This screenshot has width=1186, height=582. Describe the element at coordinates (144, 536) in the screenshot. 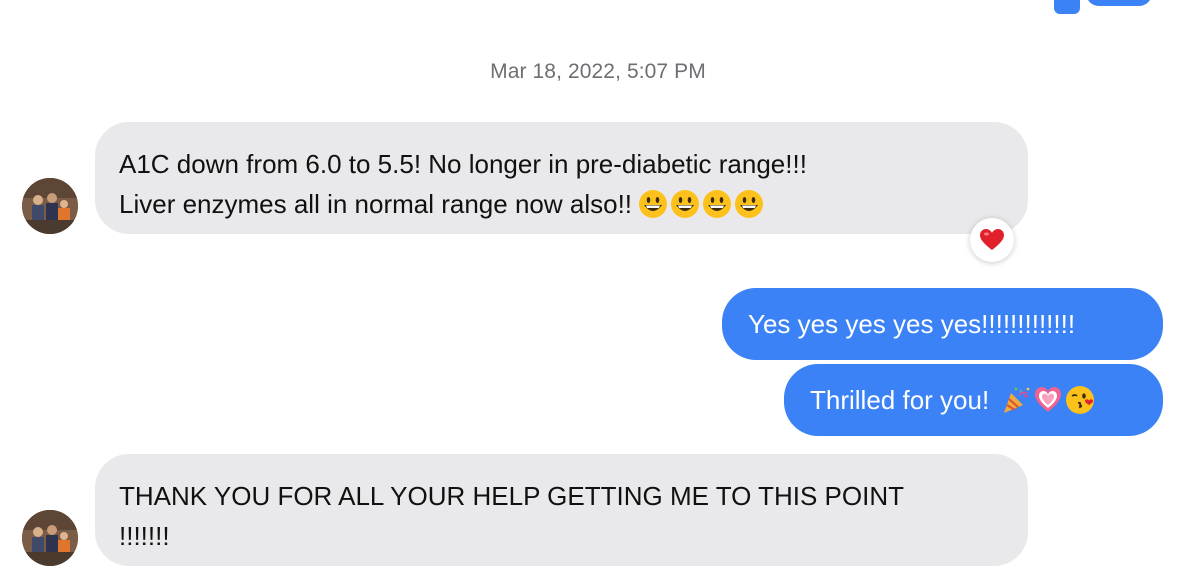

I see `message-text-line: !!!!!!!` at that location.